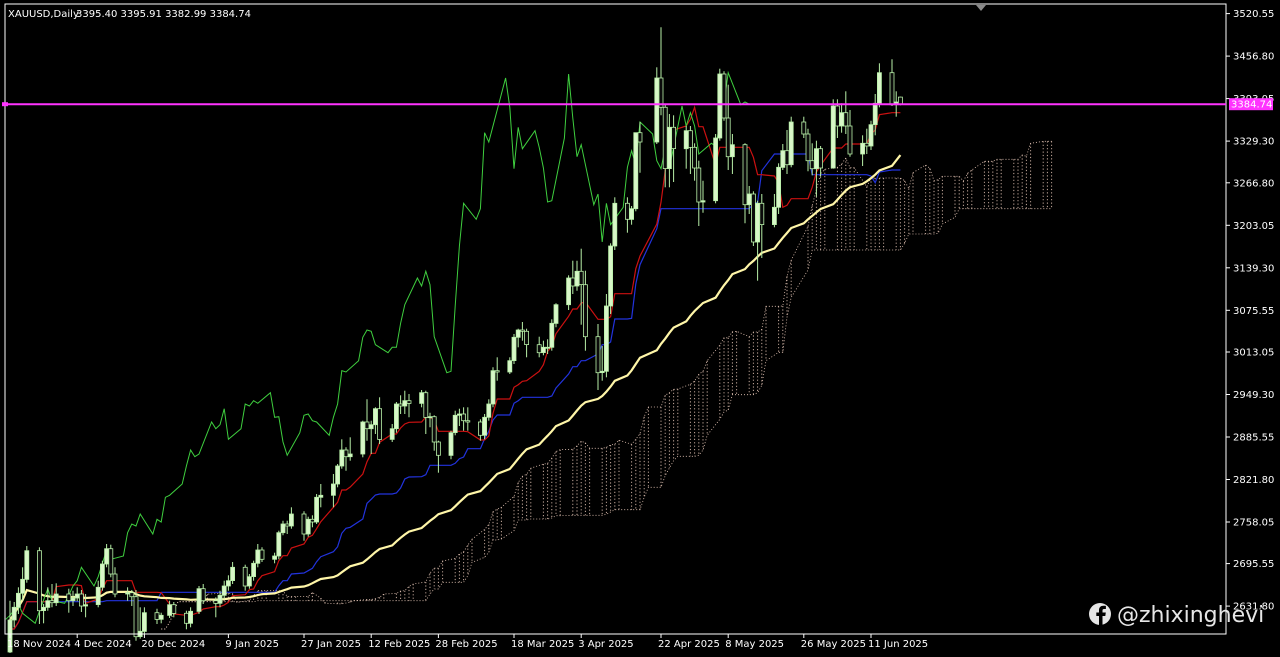 The height and width of the screenshot is (657, 1280). What do you see at coordinates (331, 644) in the screenshot?
I see `x-tick-label: 27 Jan 2025` at bounding box center [331, 644].